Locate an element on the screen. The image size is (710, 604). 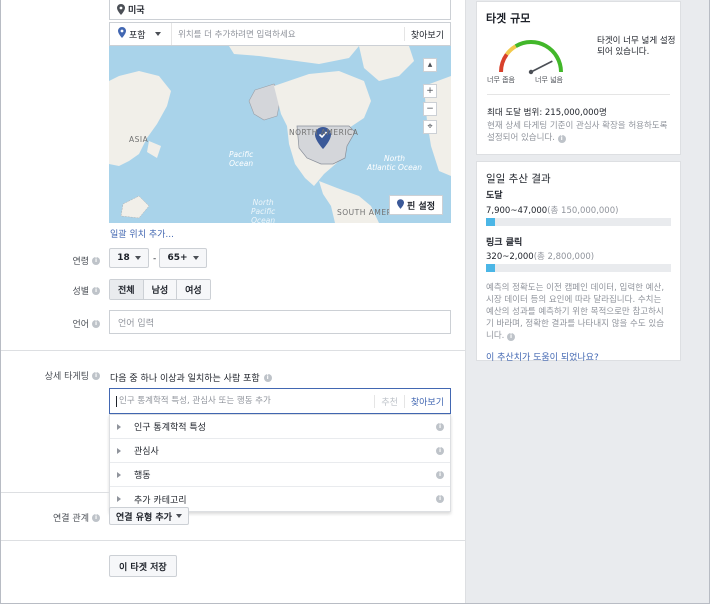
menu-item-label: 인구 통계학적 특성 is located at coordinates (170, 428).